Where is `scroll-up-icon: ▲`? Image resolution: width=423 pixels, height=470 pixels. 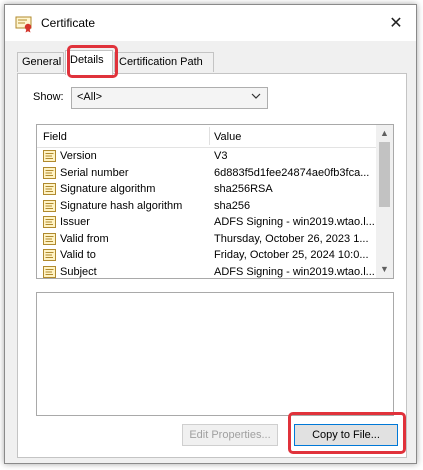
scroll-up-icon: ▲ is located at coordinates (384, 133).